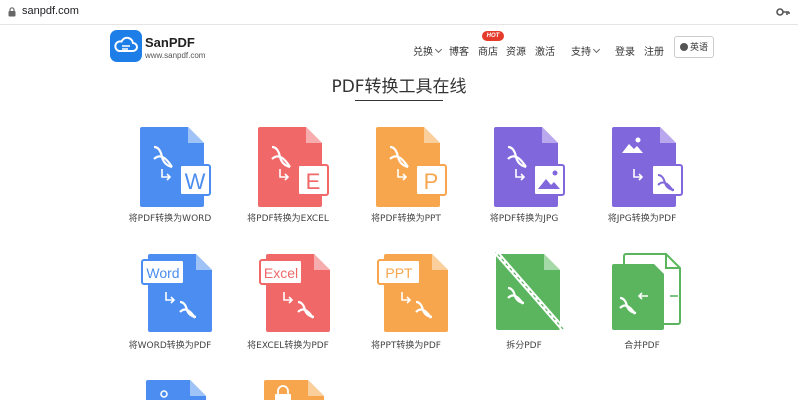 Image resolution: width=798 pixels, height=400 pixels. What do you see at coordinates (529, 292) in the screenshot?
I see `split-pdf-icon` at bounding box center [529, 292].